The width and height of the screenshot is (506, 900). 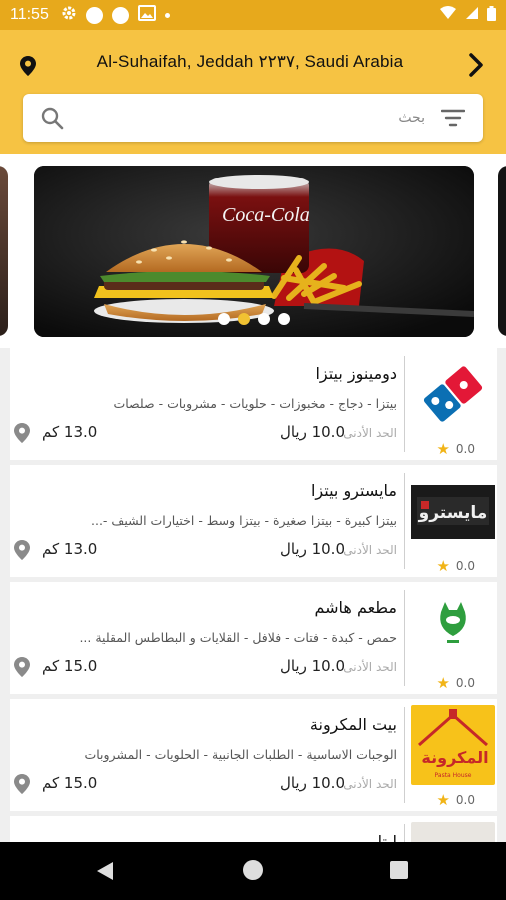 What do you see at coordinates (244, 319) in the screenshot?
I see `carousel-dot-active` at bounding box center [244, 319].